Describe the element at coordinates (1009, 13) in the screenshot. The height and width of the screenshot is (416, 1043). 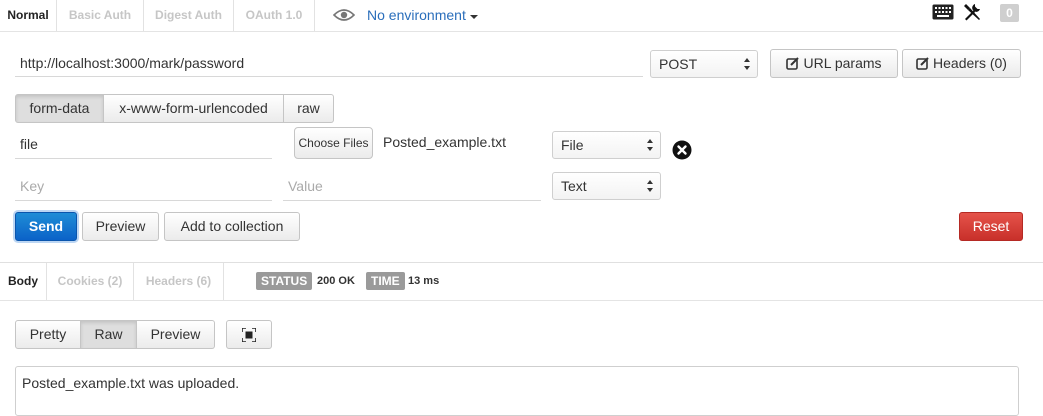
I see `count-badge: 0` at that location.